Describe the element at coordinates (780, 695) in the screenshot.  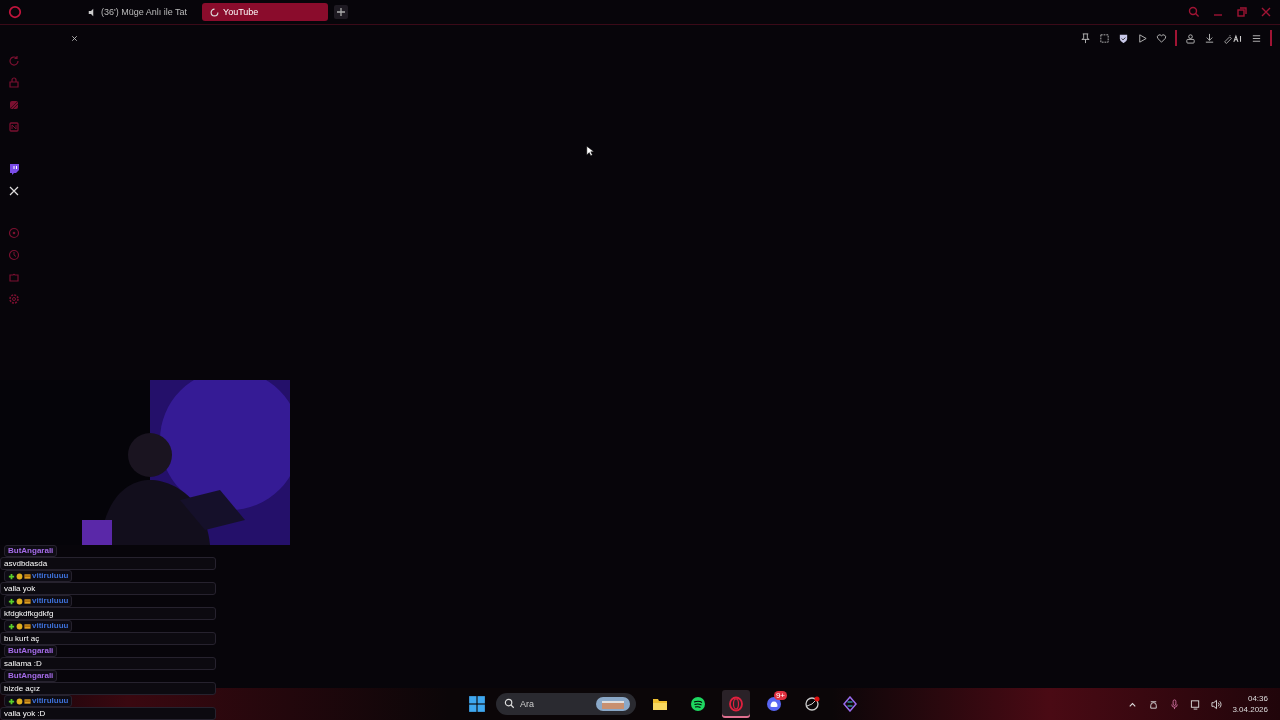
I see `notification-badge: 9+` at that location.